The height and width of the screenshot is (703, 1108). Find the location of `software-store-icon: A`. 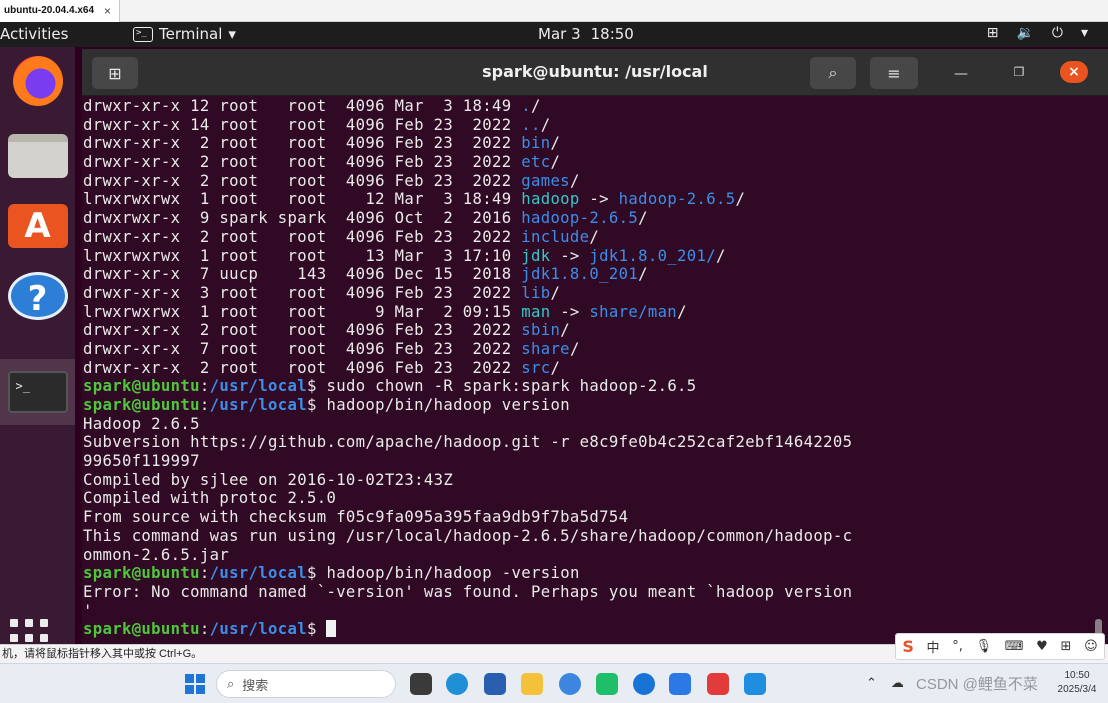

software-store-icon: A is located at coordinates (37, 226).